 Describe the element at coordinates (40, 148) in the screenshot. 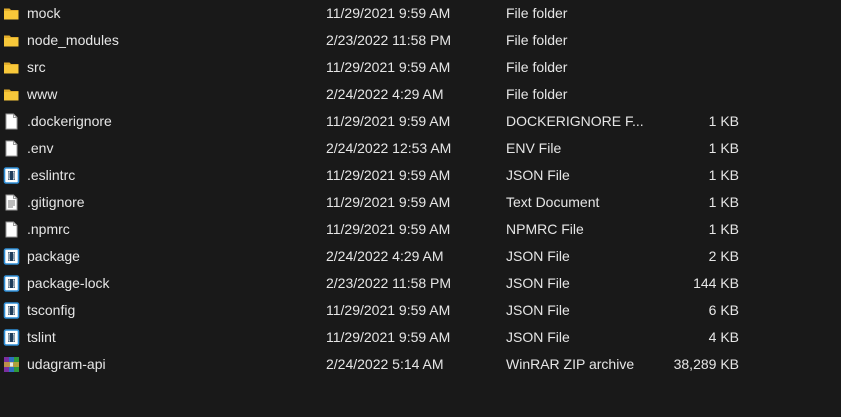

I see `file-name: .env` at that location.